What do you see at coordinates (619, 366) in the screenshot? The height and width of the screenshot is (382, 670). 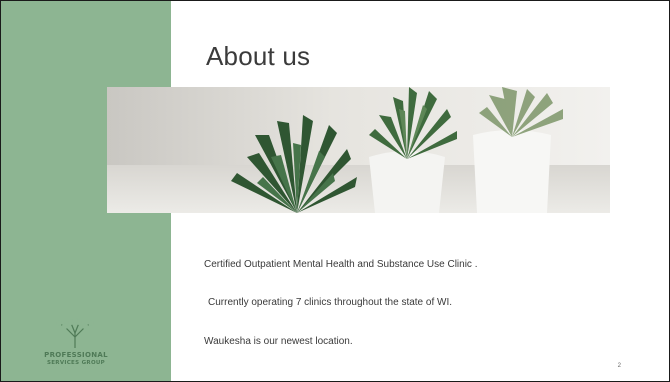 I see `page-number: 2` at bounding box center [619, 366].